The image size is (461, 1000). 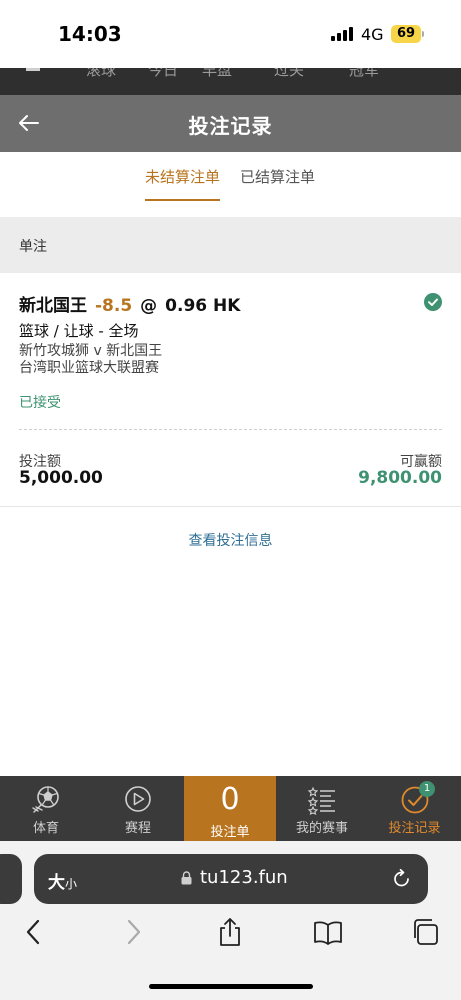 I want to click on bet-selection: 新北国王, so click(x=53, y=306).